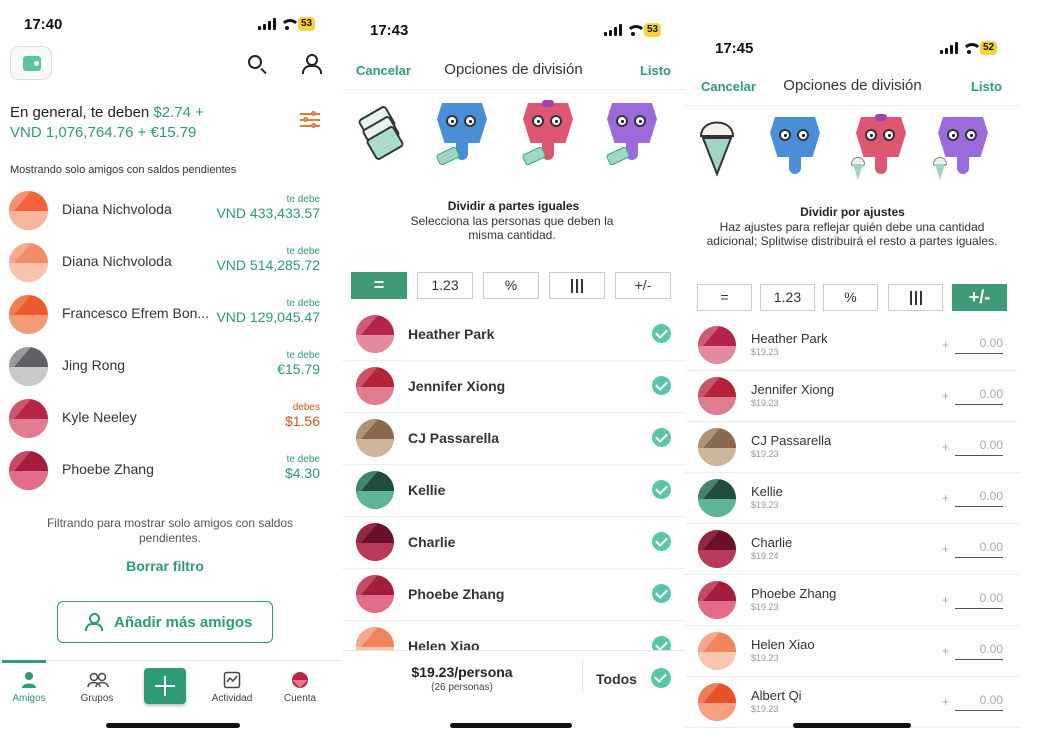 Image resolution: width=1052 pixels, height=750 pixels. What do you see at coordinates (103, 132) in the screenshot?
I see `summary-amount-2: VND 1,076,764.76 + €15.79` at bounding box center [103, 132].